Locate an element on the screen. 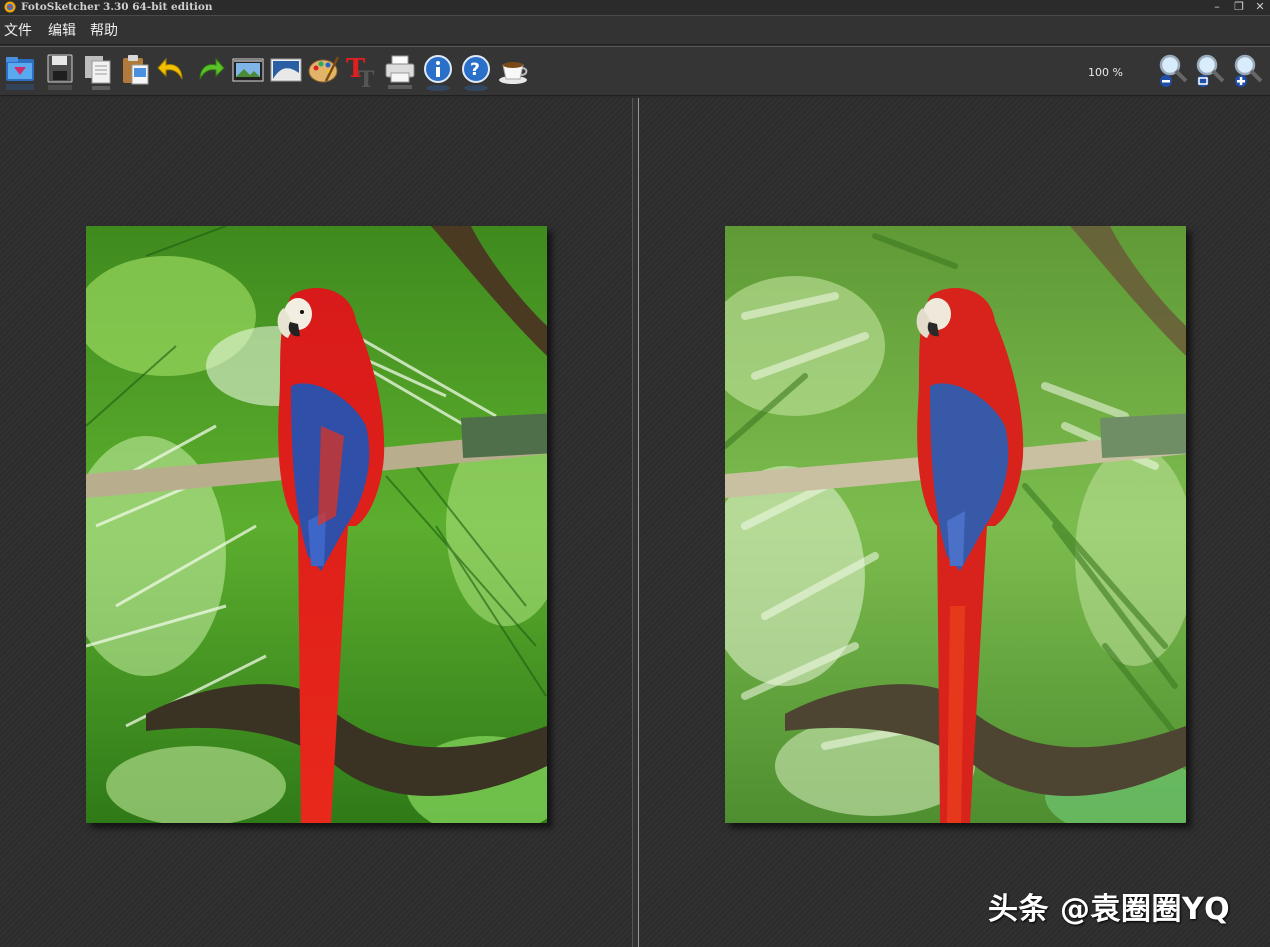  minimize-button: – is located at coordinates (1217, 7).